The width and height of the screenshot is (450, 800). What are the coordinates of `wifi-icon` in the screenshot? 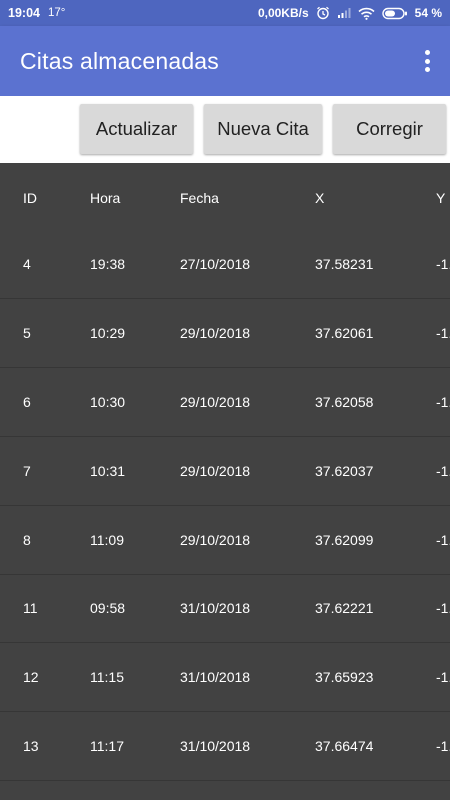 It's located at (366, 13).